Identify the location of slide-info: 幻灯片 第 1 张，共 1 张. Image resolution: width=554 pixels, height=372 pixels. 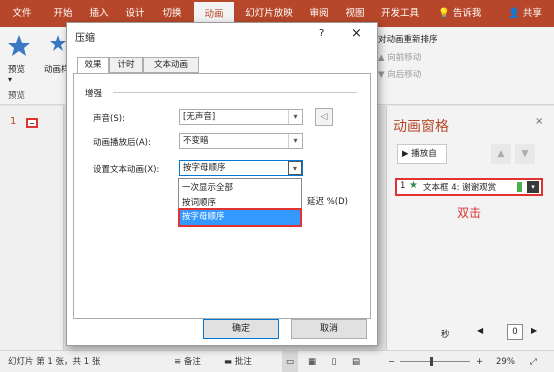
(54, 362).